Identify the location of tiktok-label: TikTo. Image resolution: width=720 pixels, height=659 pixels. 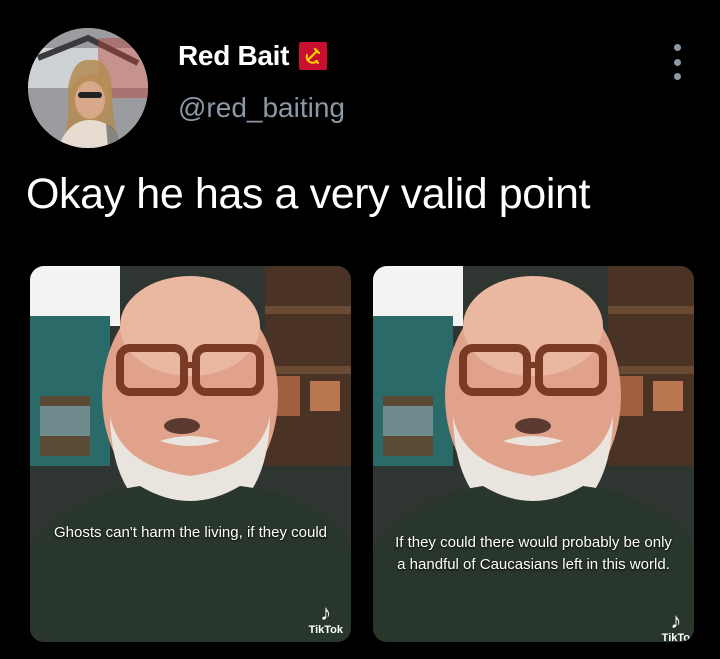
(675, 637).